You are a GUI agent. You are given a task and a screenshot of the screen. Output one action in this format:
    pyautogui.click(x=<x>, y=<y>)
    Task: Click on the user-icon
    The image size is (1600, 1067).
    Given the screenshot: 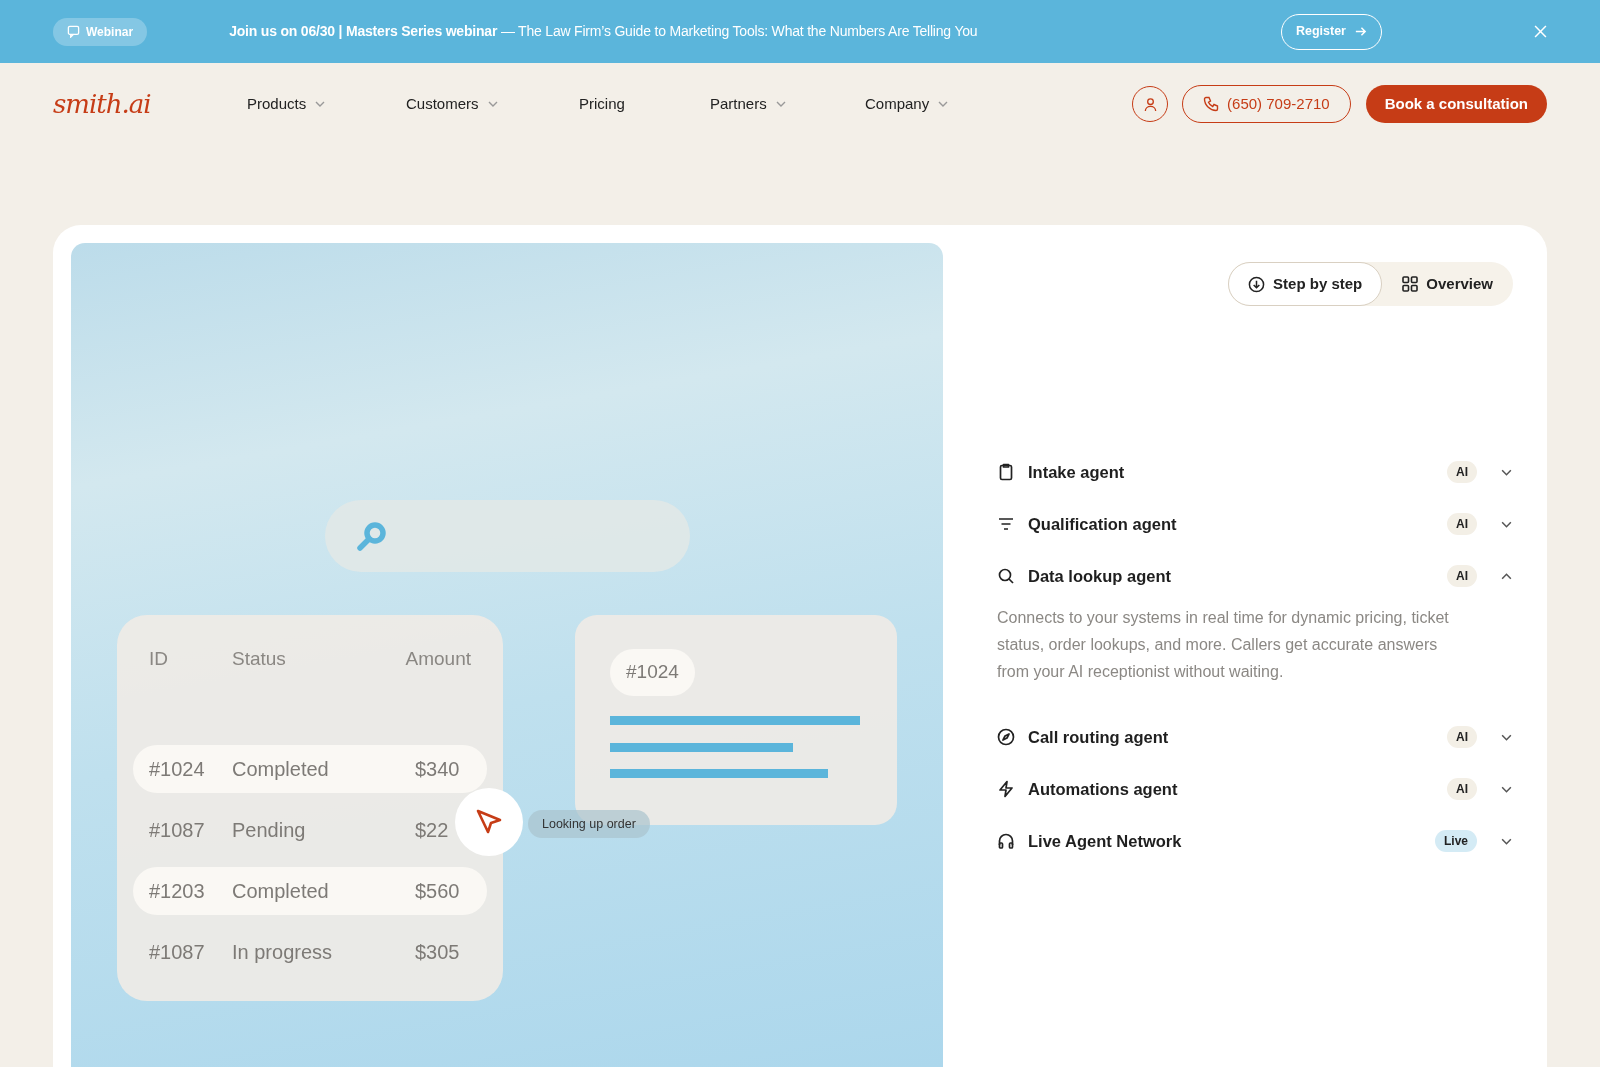 What is the action you would take?
    pyautogui.click(x=1150, y=104)
    